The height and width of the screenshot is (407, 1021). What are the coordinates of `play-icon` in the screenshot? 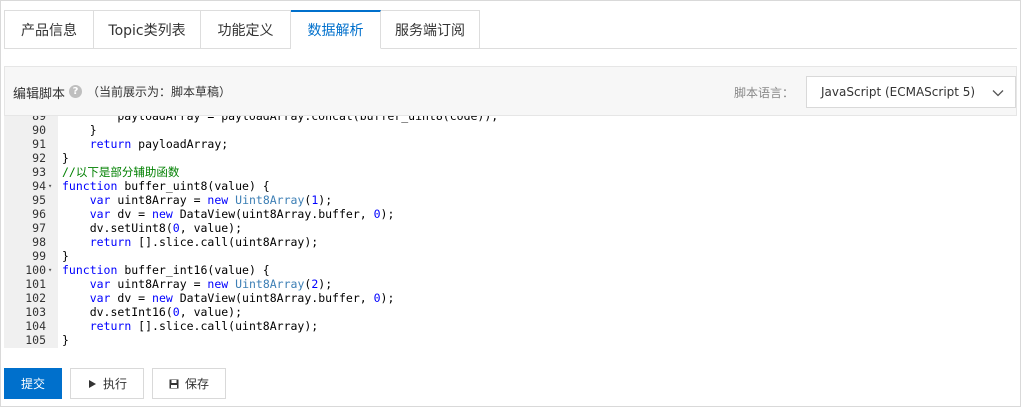 It's located at (92, 383).